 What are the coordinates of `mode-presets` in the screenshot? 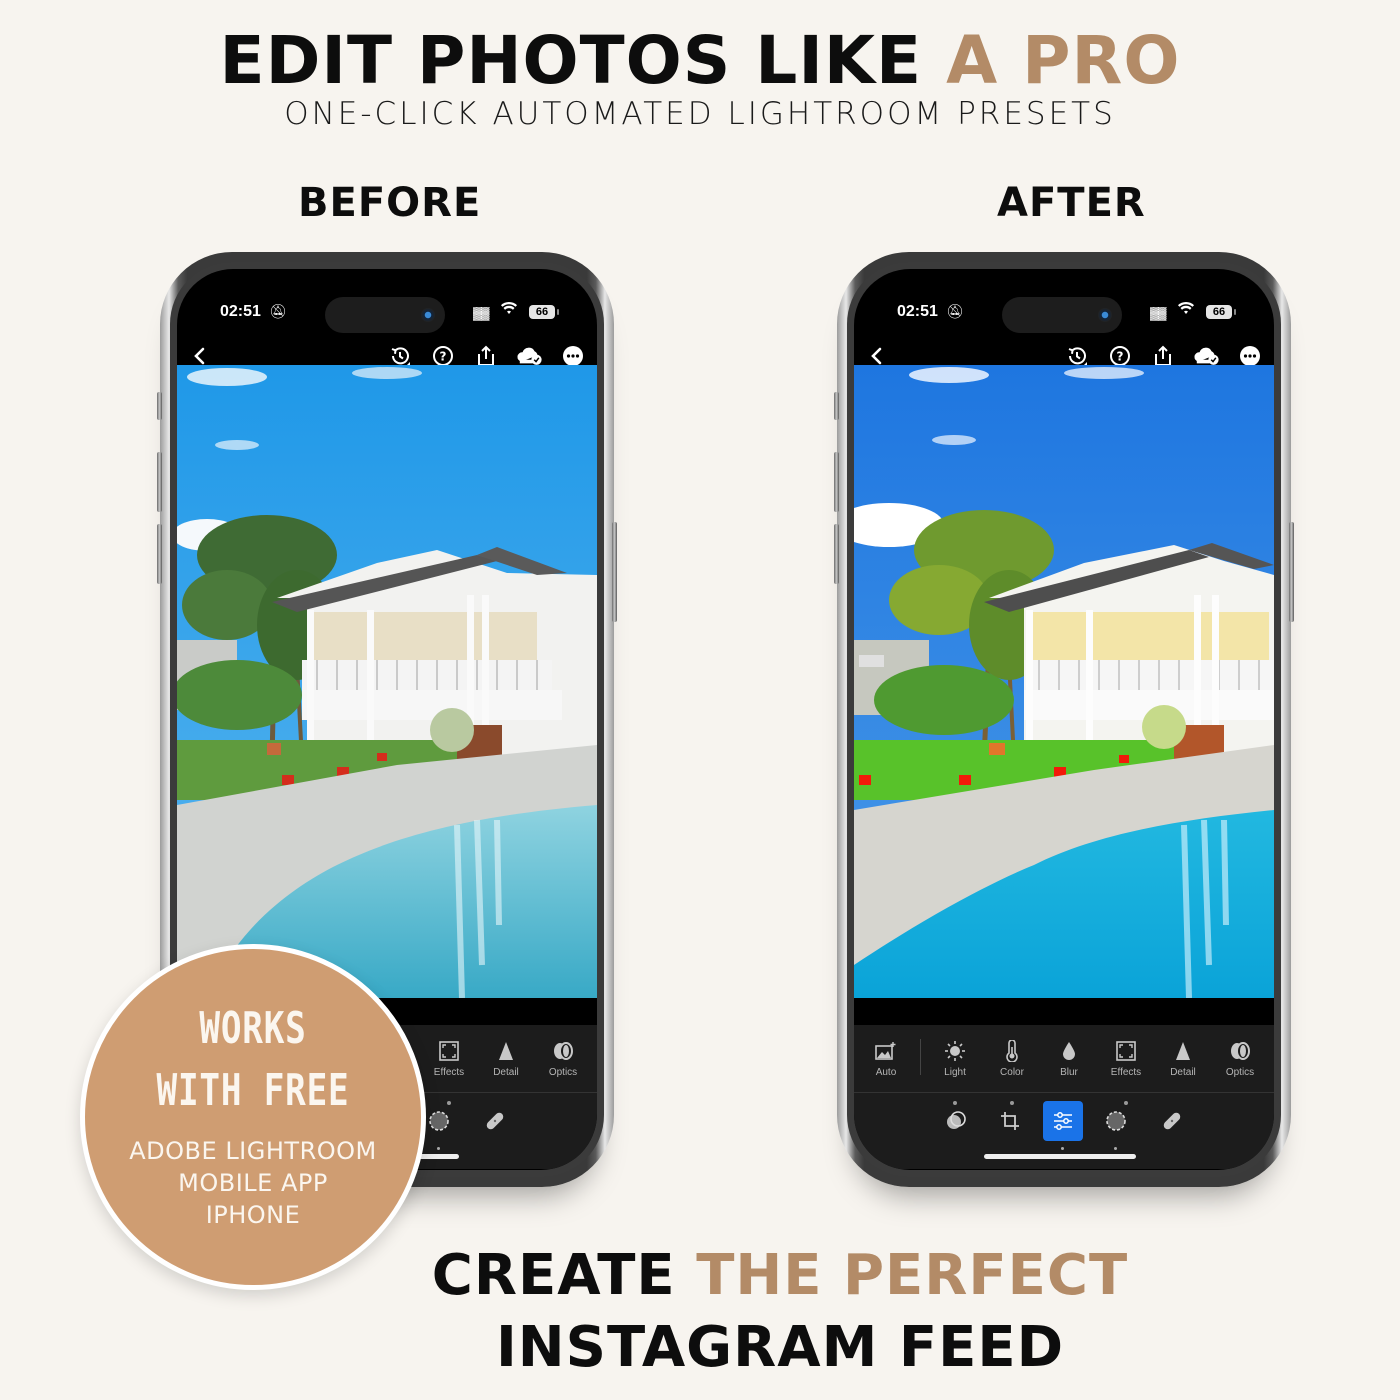 It's located at (956, 1121).